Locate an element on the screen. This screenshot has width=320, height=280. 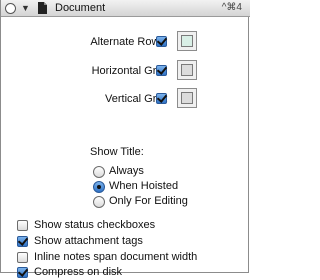
show-attachment-tags-checkbox is located at coordinates (22, 241).